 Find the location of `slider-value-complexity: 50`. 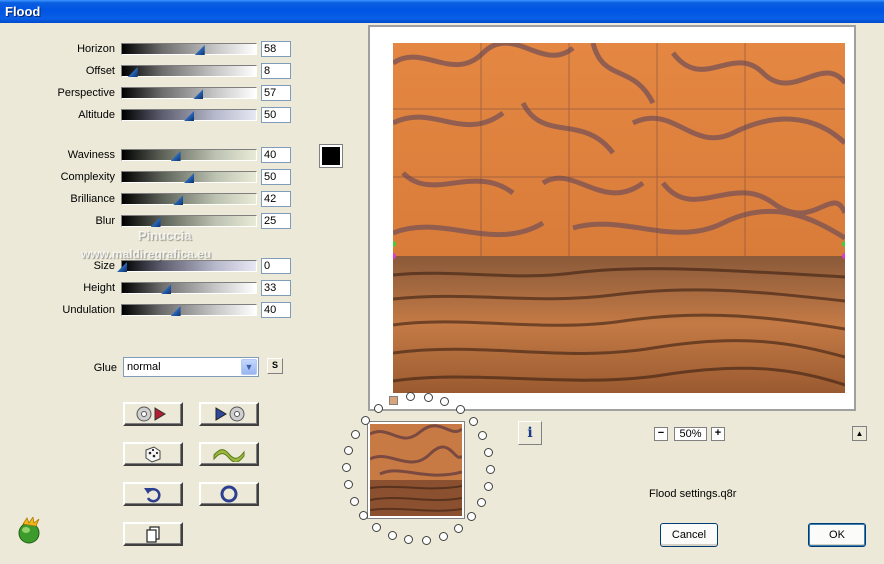

slider-value-complexity: 50 is located at coordinates (276, 177).